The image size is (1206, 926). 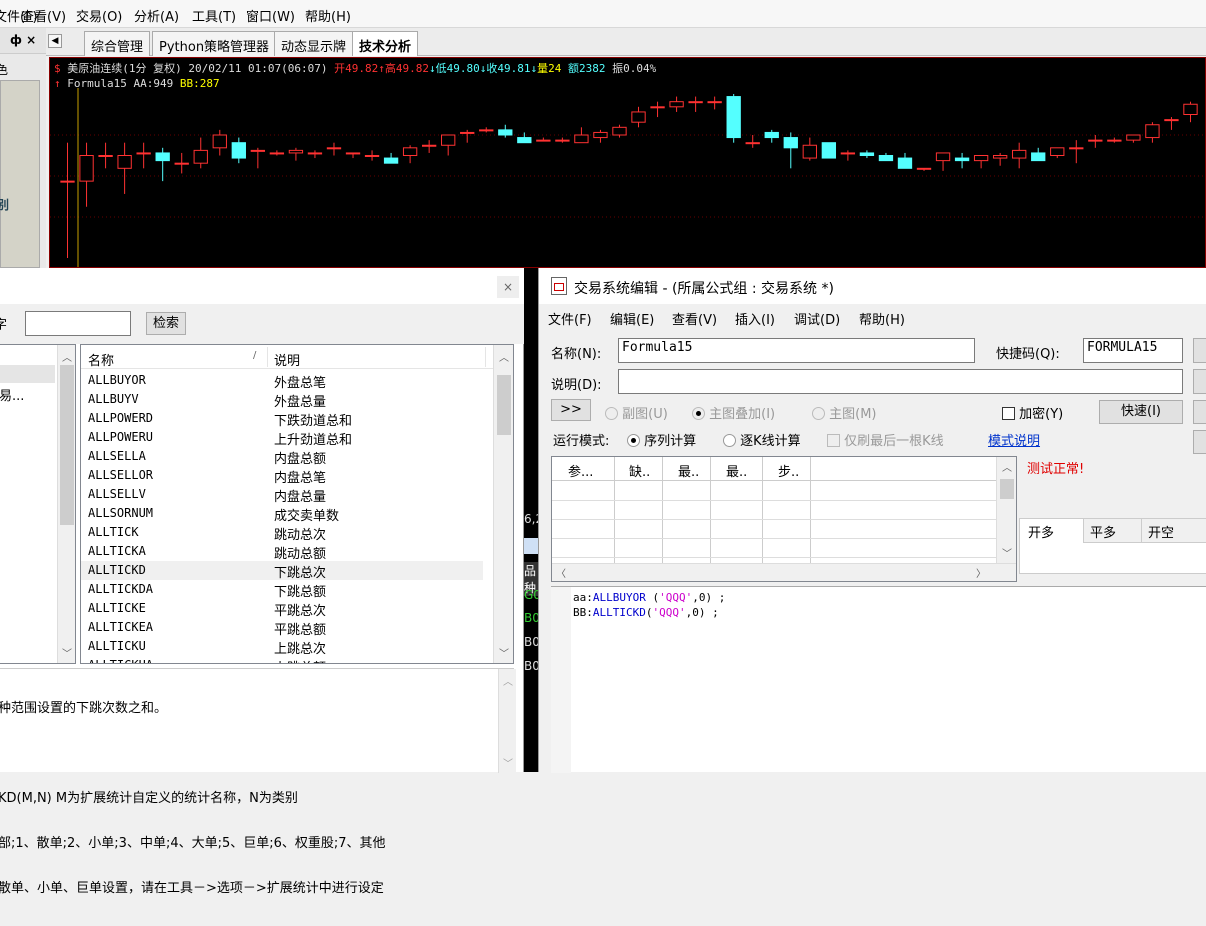 I want to click on table-row: ALLTICKDA 下跳总额, so click(x=282, y=590).